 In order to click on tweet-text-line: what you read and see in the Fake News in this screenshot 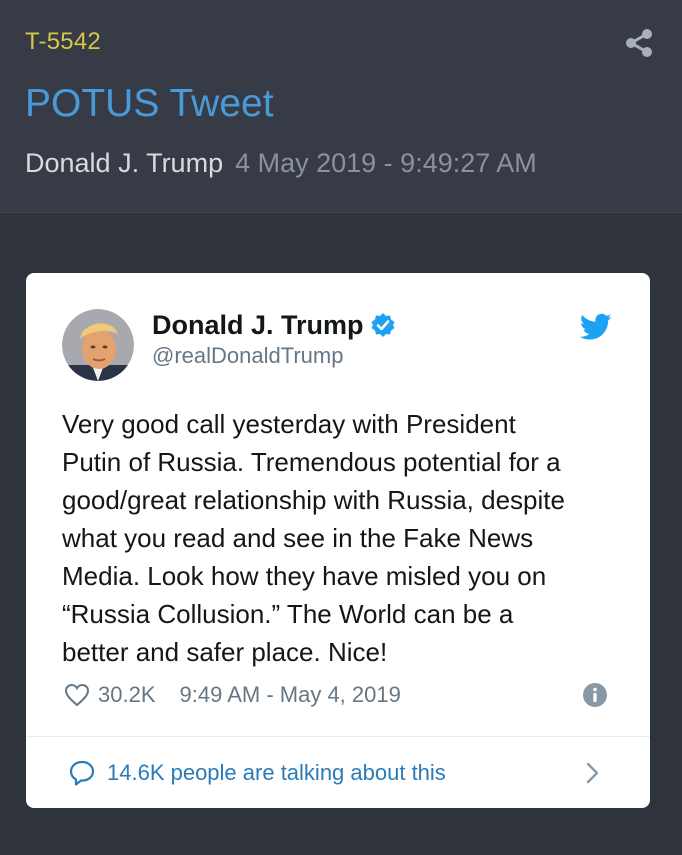, I will do `click(298, 538)`.